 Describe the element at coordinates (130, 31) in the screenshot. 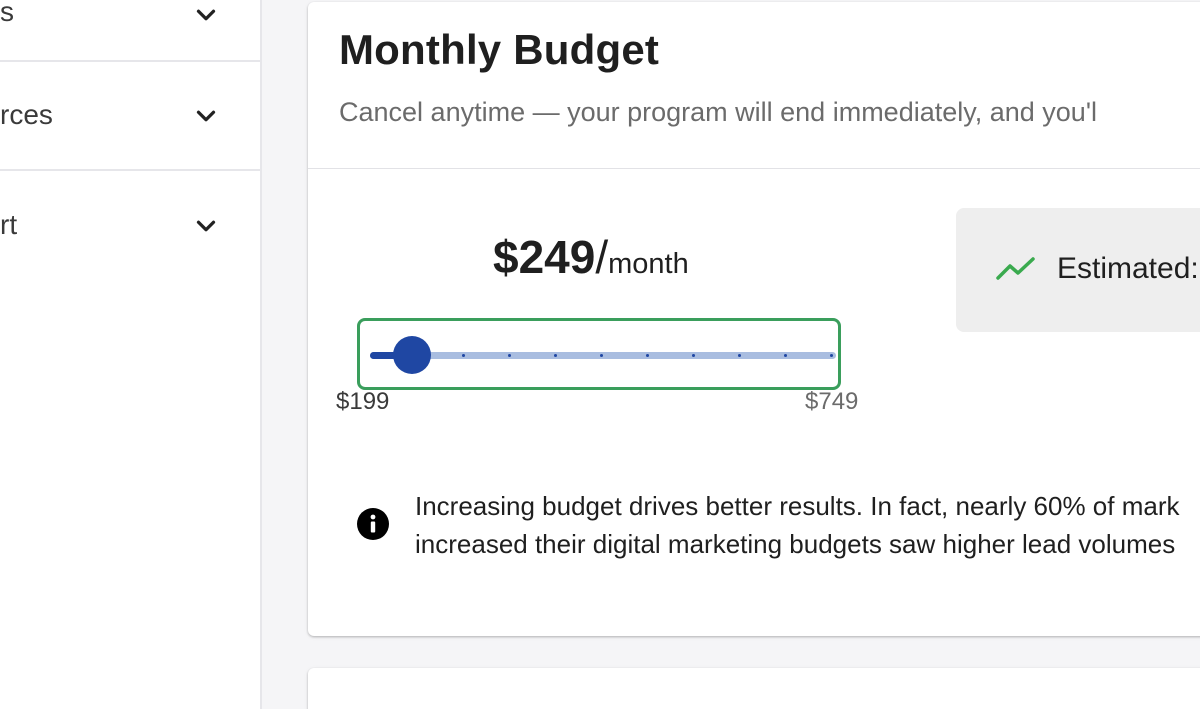

I see `sidebar-item-1: s` at that location.